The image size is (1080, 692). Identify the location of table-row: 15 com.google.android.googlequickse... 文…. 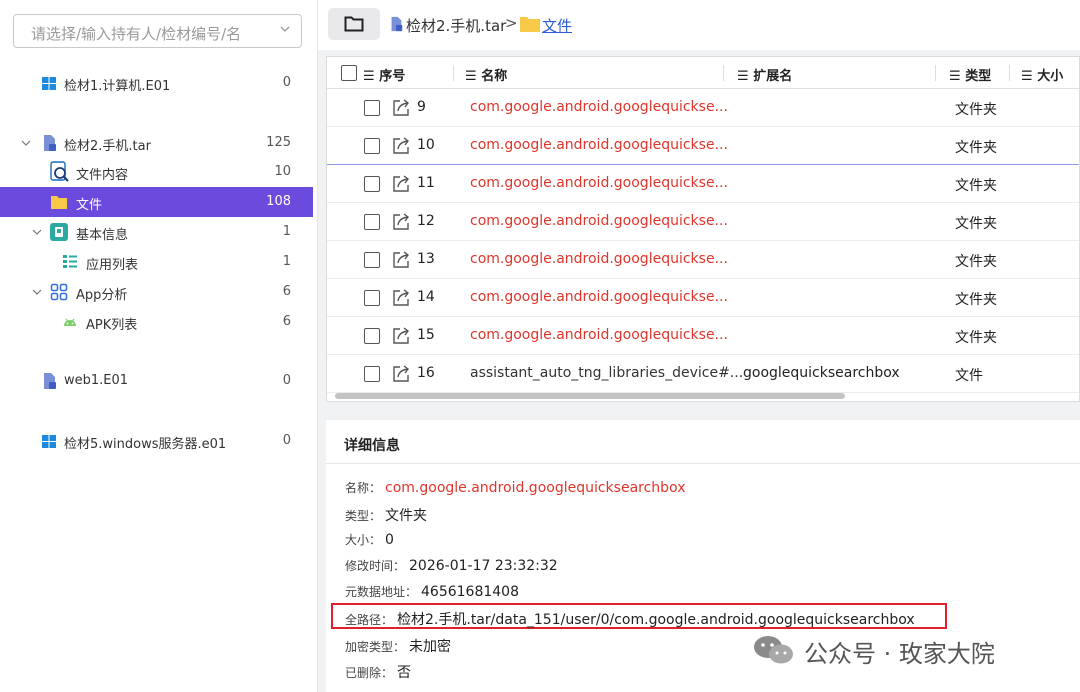
(703, 336).